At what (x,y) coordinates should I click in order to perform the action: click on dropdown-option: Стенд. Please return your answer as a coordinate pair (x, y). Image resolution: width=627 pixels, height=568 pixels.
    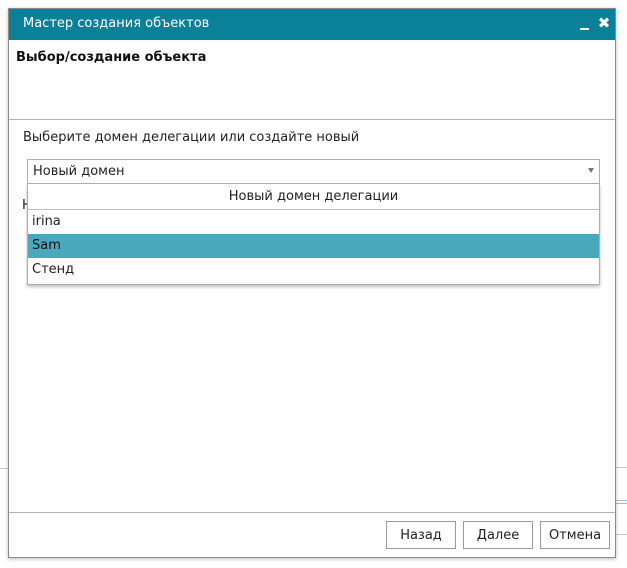
    Looking at the image, I should click on (313, 270).